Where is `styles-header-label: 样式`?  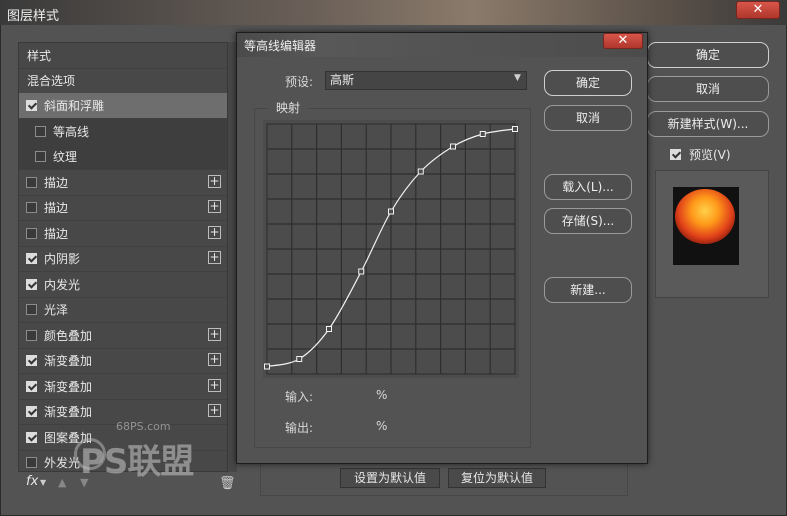
styles-header-label: 样式 is located at coordinates (39, 56).